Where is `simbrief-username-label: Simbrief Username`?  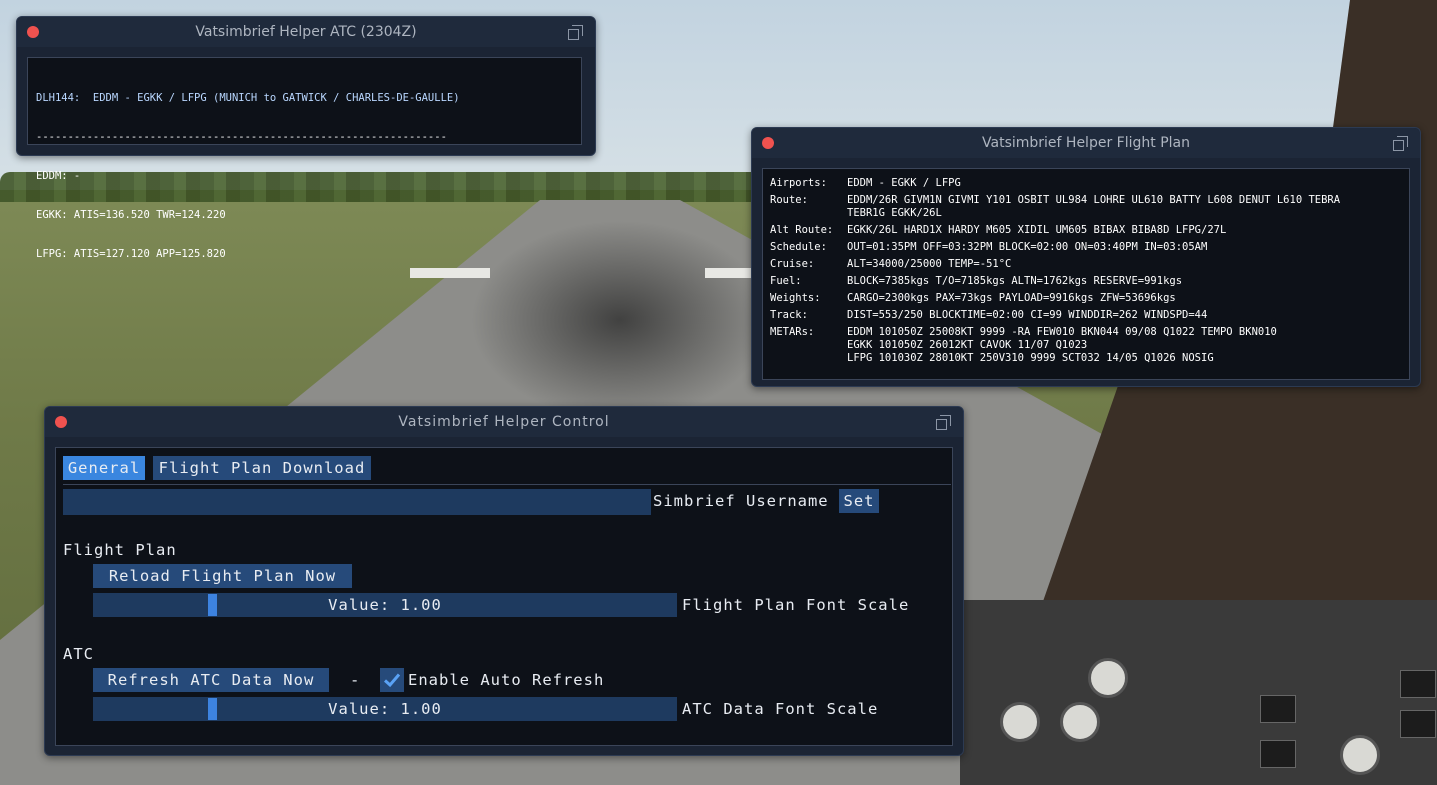
simbrief-username-label: Simbrief Username is located at coordinates (741, 501).